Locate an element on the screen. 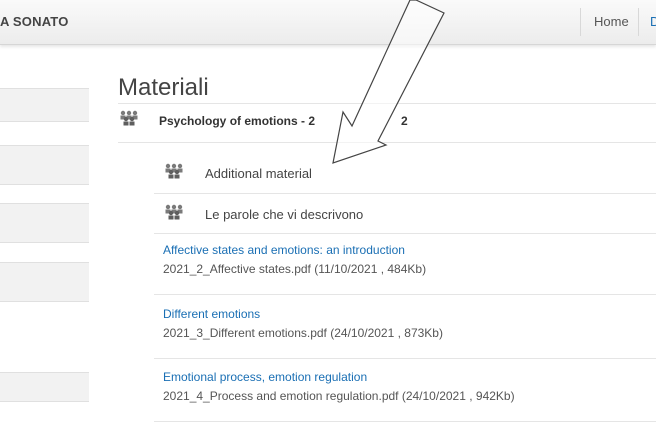  page-title: Materiali is located at coordinates (163, 87).